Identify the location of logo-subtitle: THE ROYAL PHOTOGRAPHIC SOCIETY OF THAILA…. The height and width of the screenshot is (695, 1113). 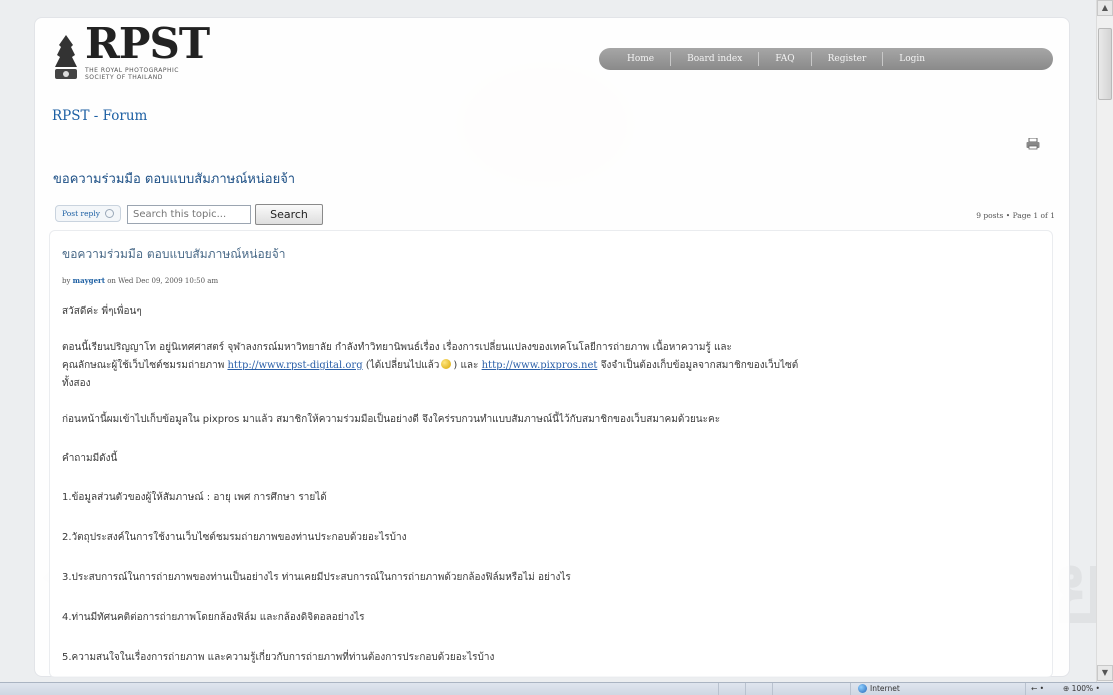
(132, 74).